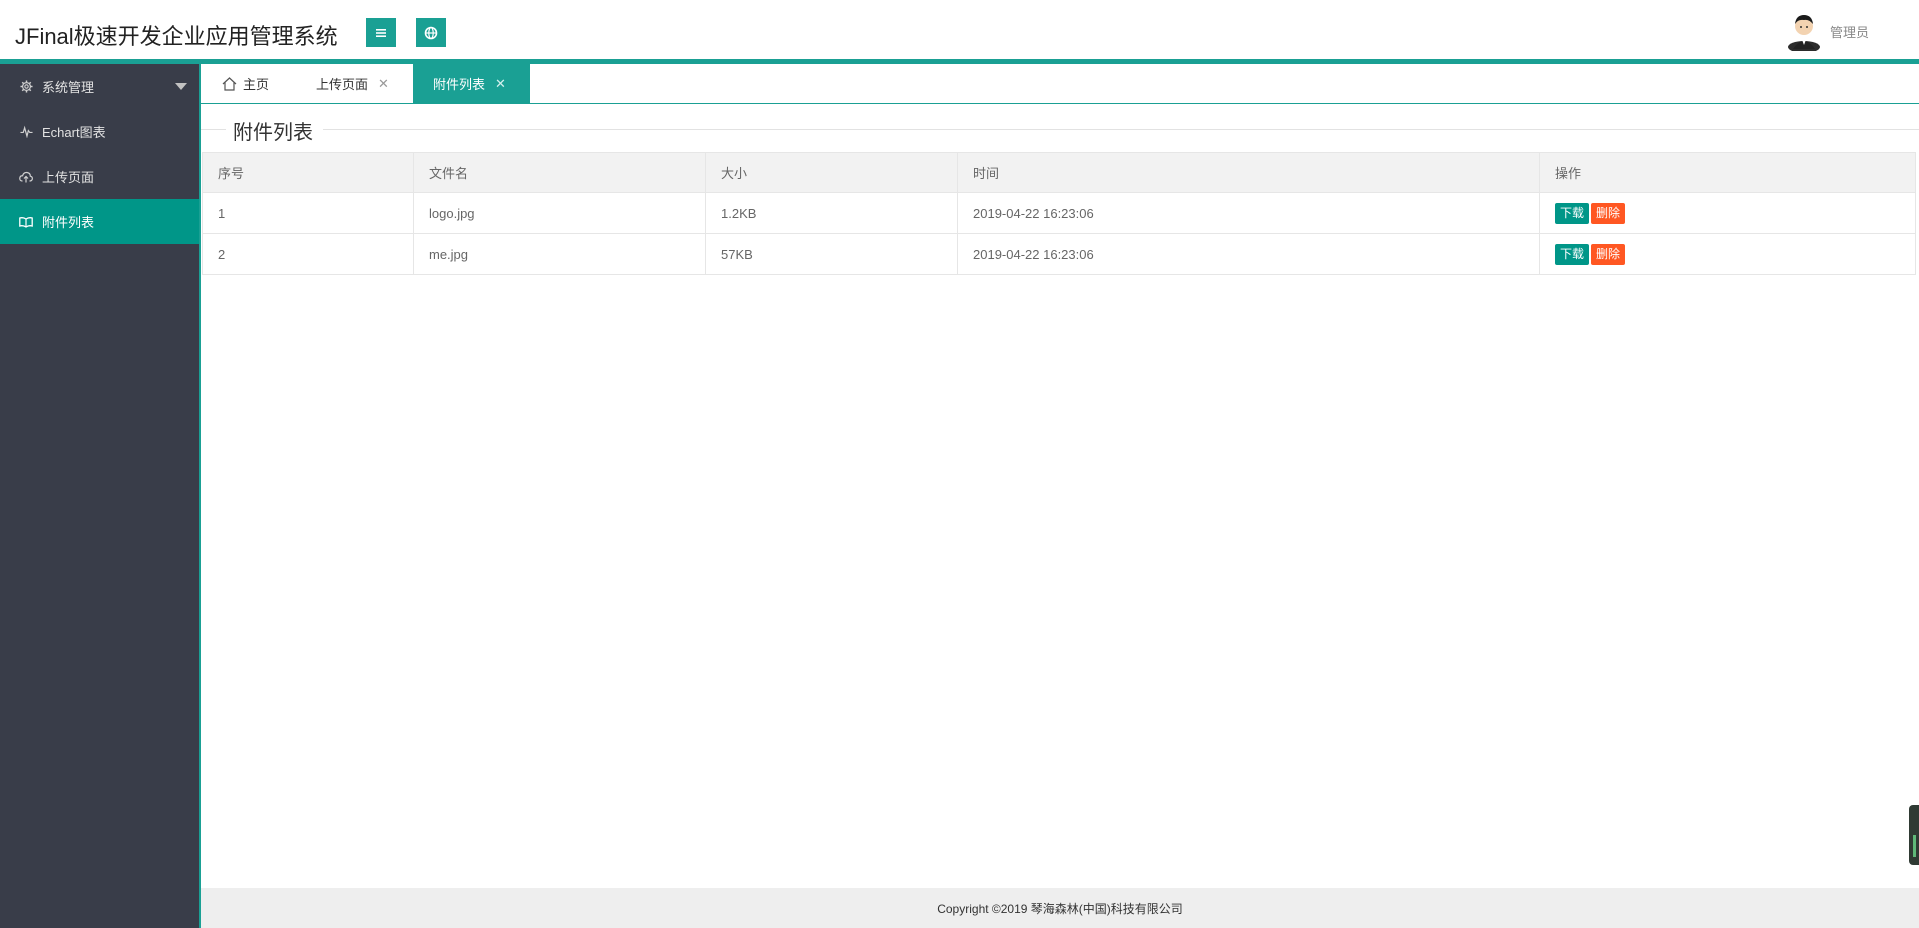 The image size is (1919, 928). I want to click on column-header: 文件名, so click(559, 172).